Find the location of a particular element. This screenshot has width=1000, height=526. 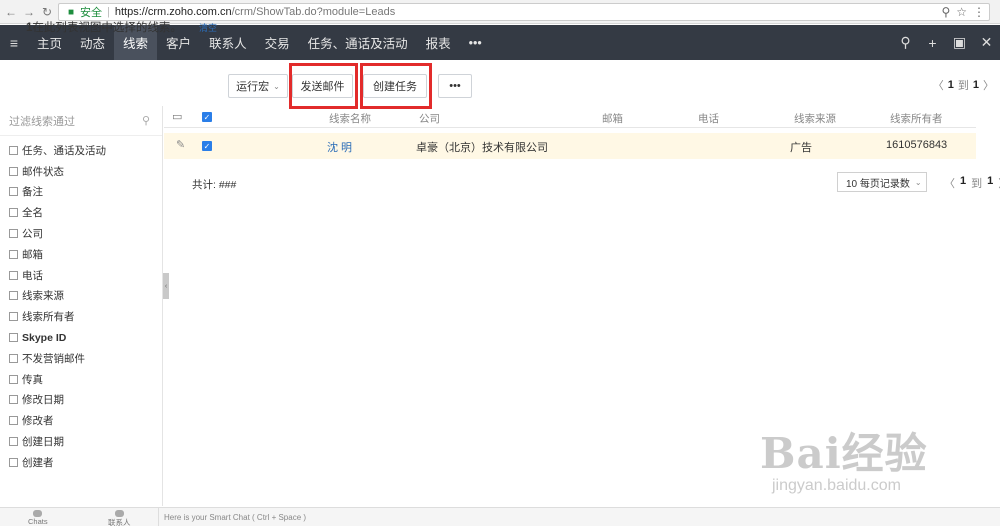

selection-info: 1在此列表视图中选择的线索。 is located at coordinates (104, 28).